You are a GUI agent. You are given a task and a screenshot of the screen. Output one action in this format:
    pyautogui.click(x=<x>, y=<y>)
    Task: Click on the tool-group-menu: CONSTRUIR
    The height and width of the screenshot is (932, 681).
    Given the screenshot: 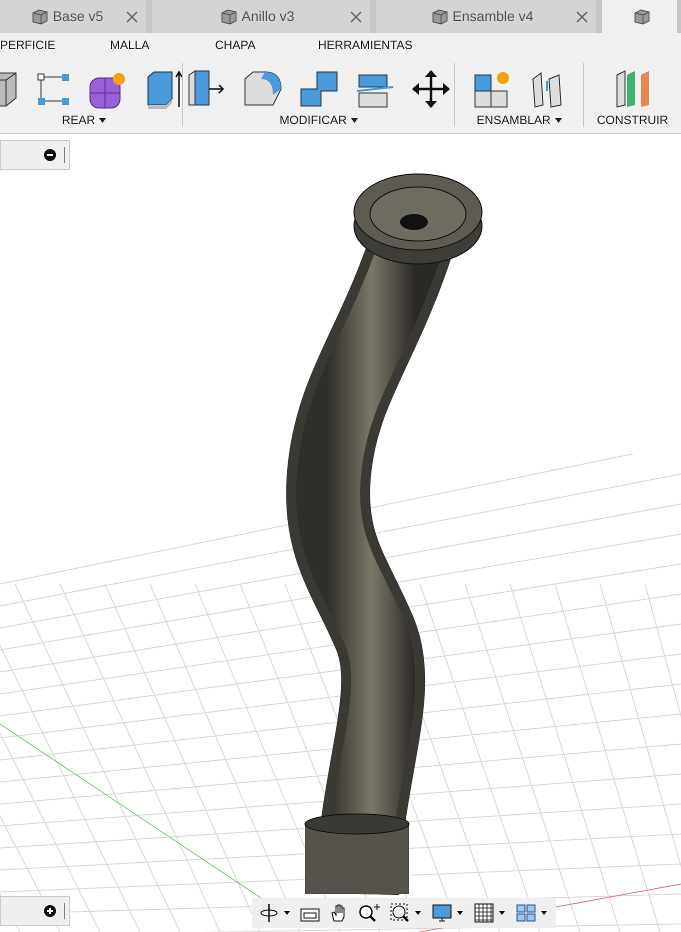 What is the action you would take?
    pyautogui.click(x=632, y=120)
    